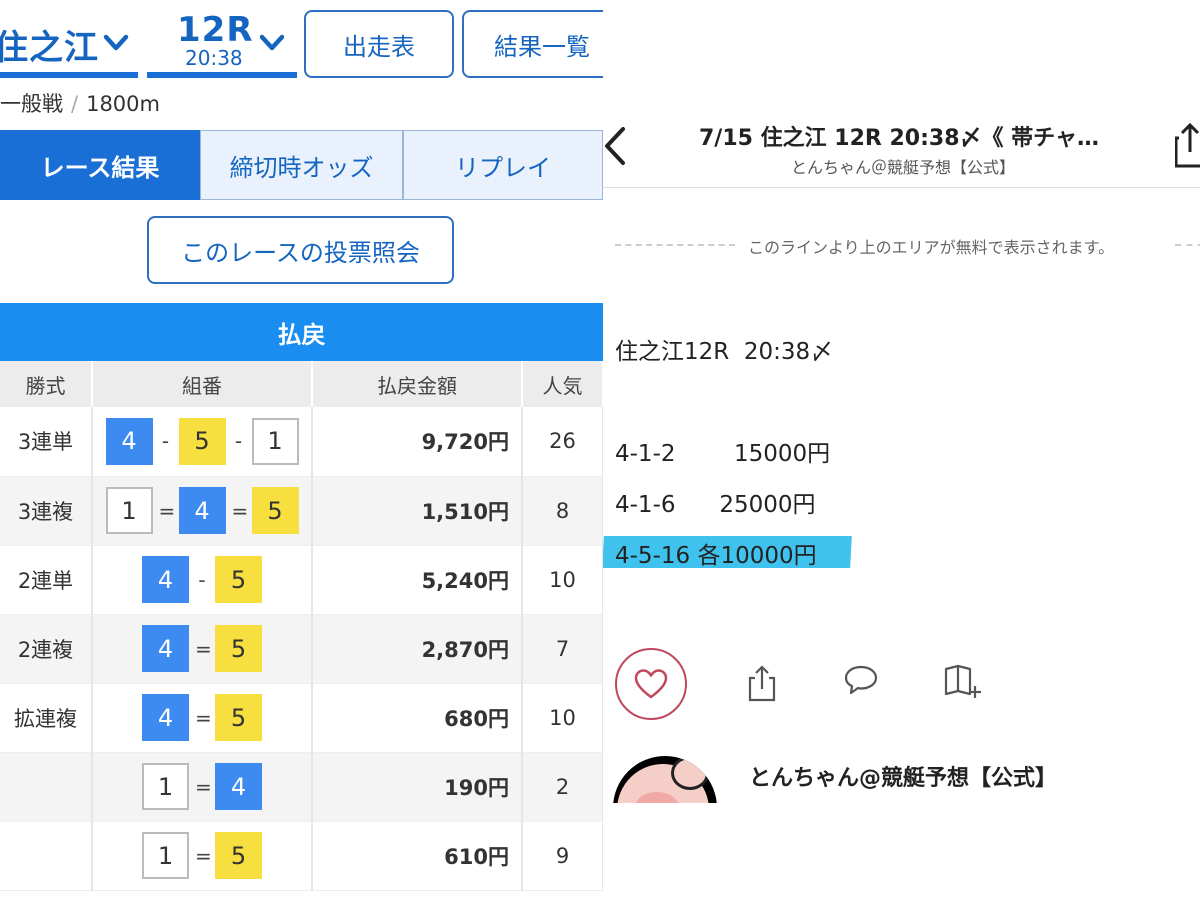 The width and height of the screenshot is (1200, 900). Describe the element at coordinates (123, 104) in the screenshot. I see `race-distance: 1800m` at that location.